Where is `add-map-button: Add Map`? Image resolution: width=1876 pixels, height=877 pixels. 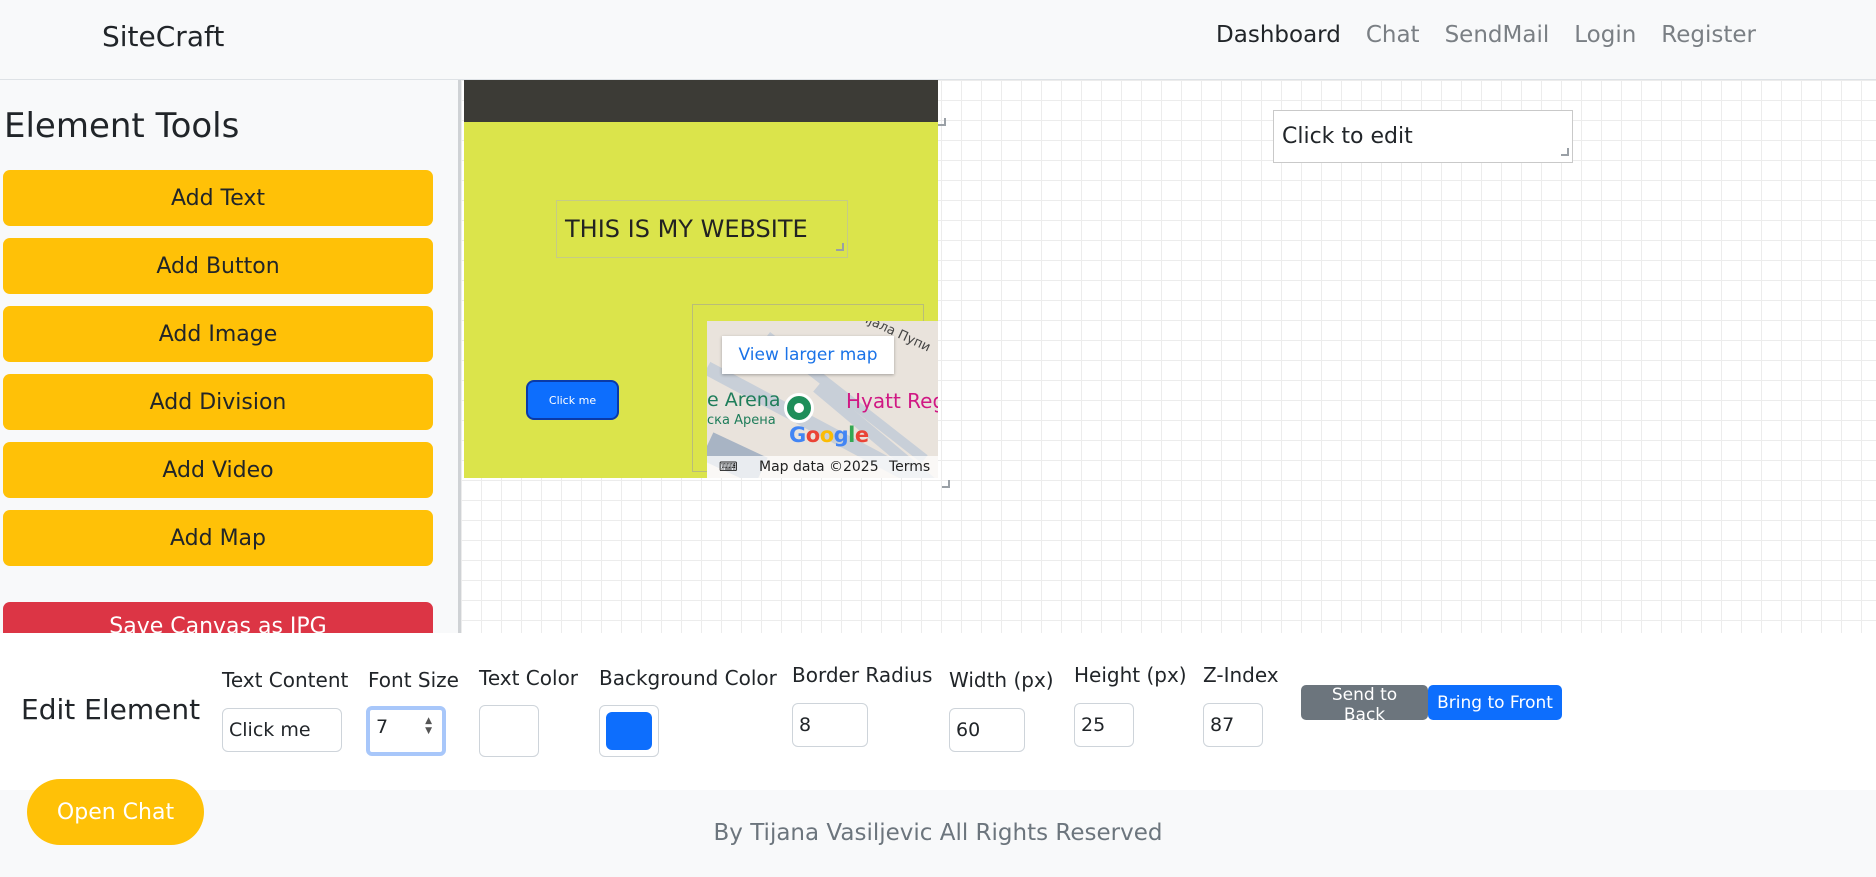
add-map-button: Add Map is located at coordinates (218, 538).